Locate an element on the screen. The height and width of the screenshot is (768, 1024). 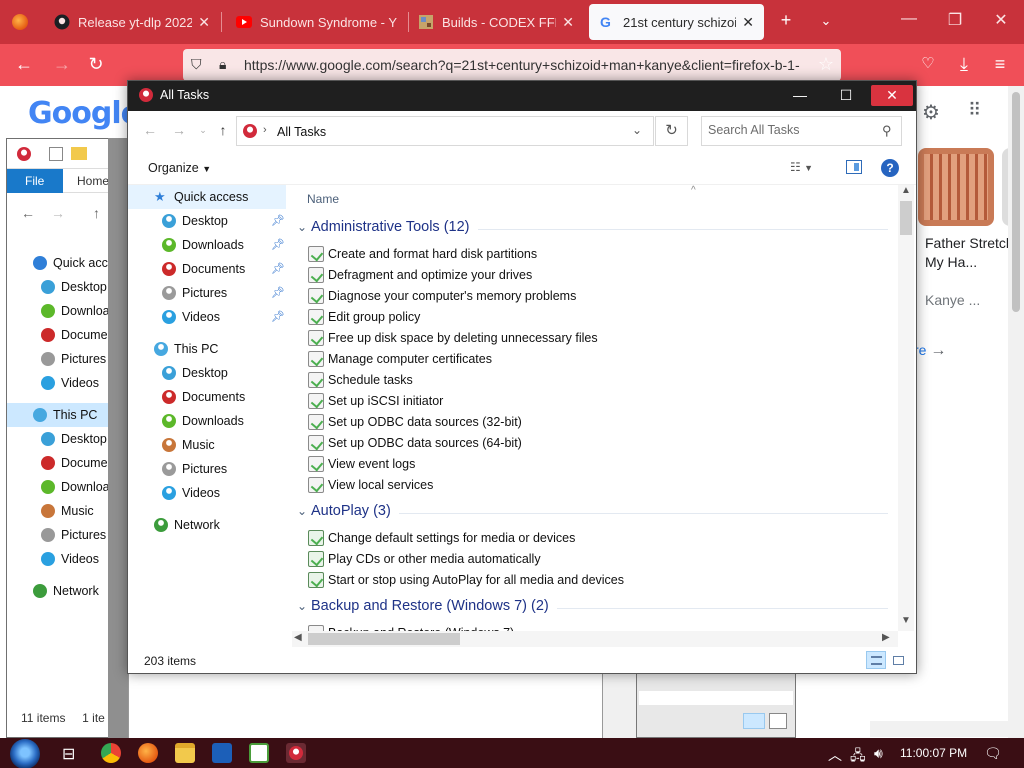
maximize-icon: ☐ is located at coordinates (846, 95).